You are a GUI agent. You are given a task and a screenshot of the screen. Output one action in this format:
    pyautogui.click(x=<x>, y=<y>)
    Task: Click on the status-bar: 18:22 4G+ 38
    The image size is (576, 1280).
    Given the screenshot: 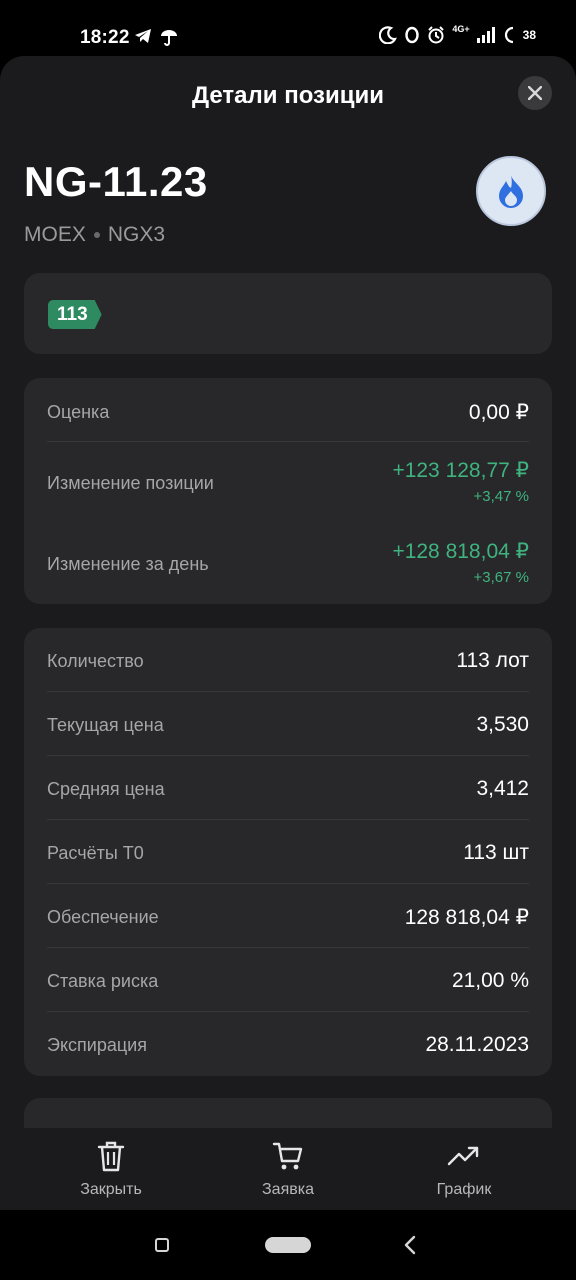 What is the action you would take?
    pyautogui.click(x=288, y=28)
    